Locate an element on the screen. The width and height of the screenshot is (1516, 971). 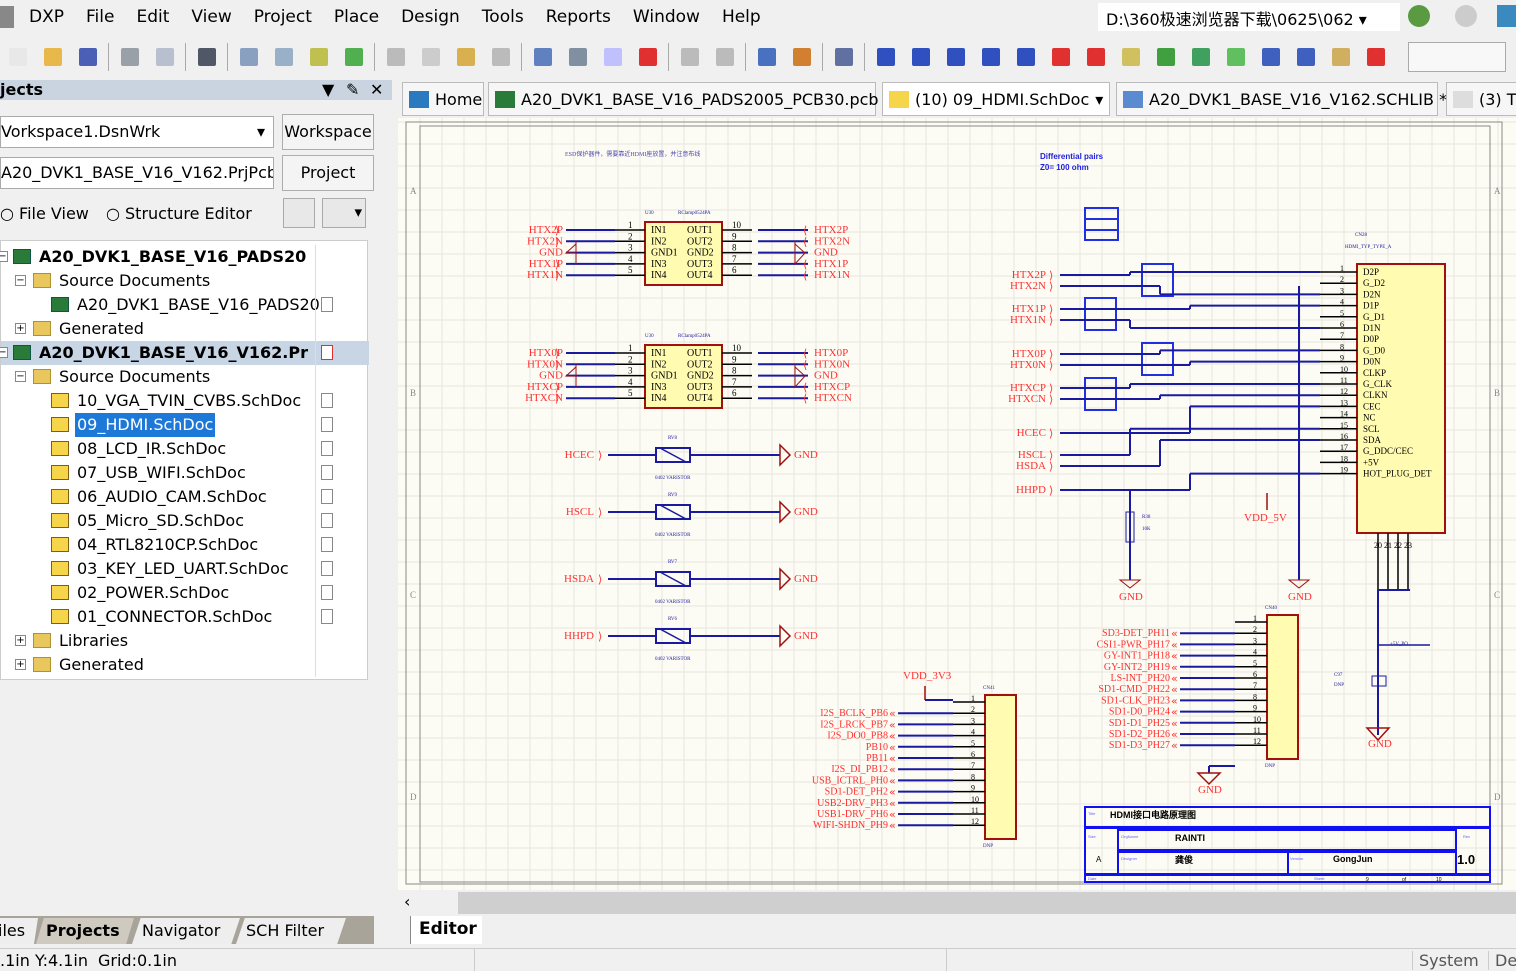
design-compiler-button: De is located at coordinates (1502, 960).